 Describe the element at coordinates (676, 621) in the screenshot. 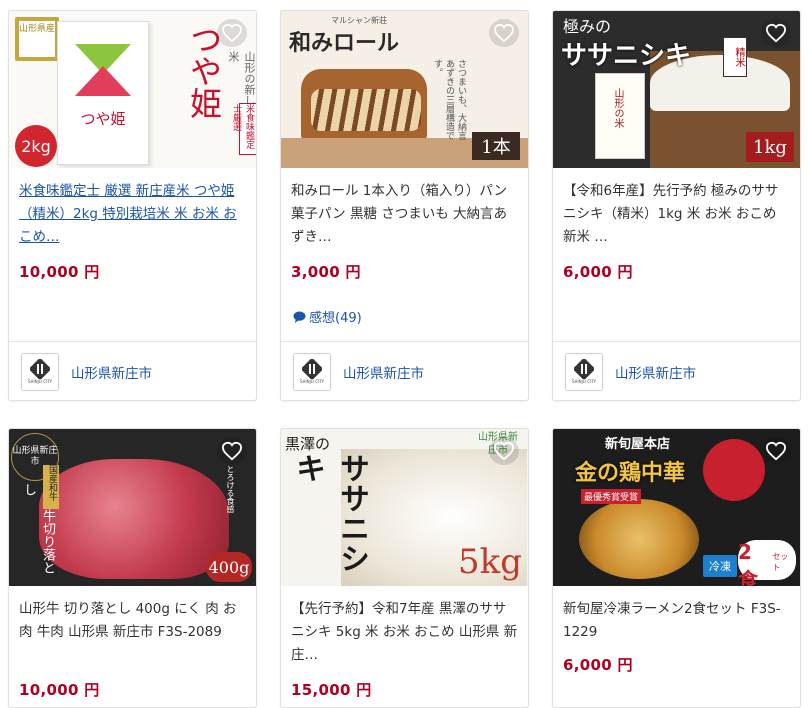

I see `product-title: 新旬屋冷凍ラーメン2食セット F3S-1229` at that location.